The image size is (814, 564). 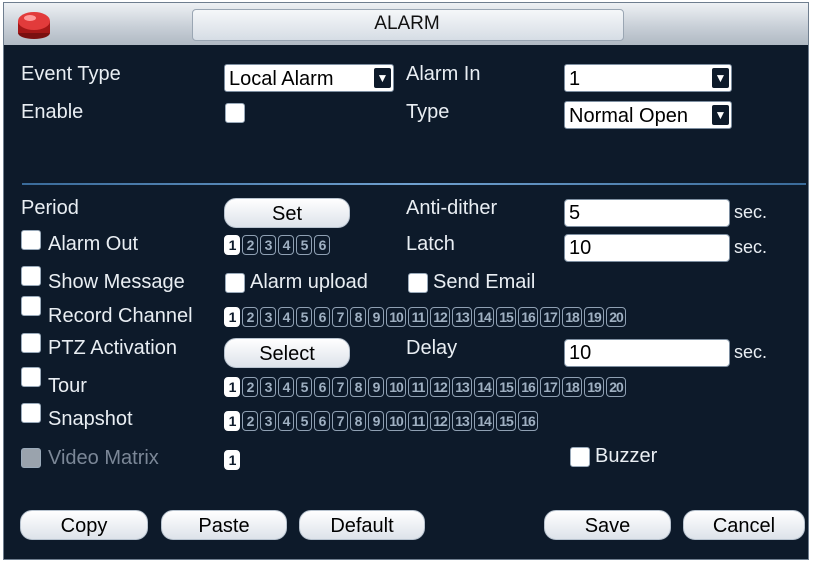 I want to click on event-type-value: Local Alarm, so click(x=281, y=79).